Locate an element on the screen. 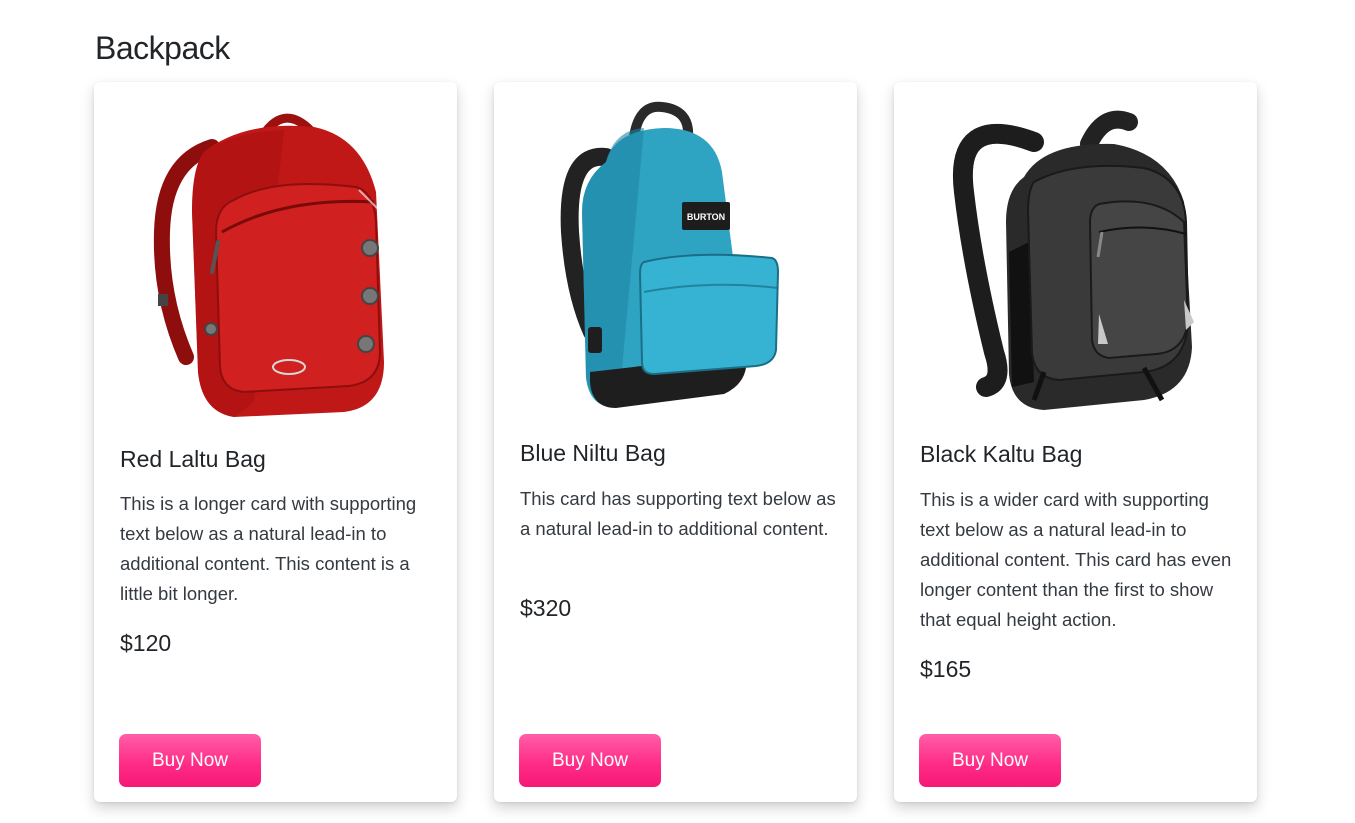 The image size is (1355, 823). product-price: $120 is located at coordinates (146, 643).